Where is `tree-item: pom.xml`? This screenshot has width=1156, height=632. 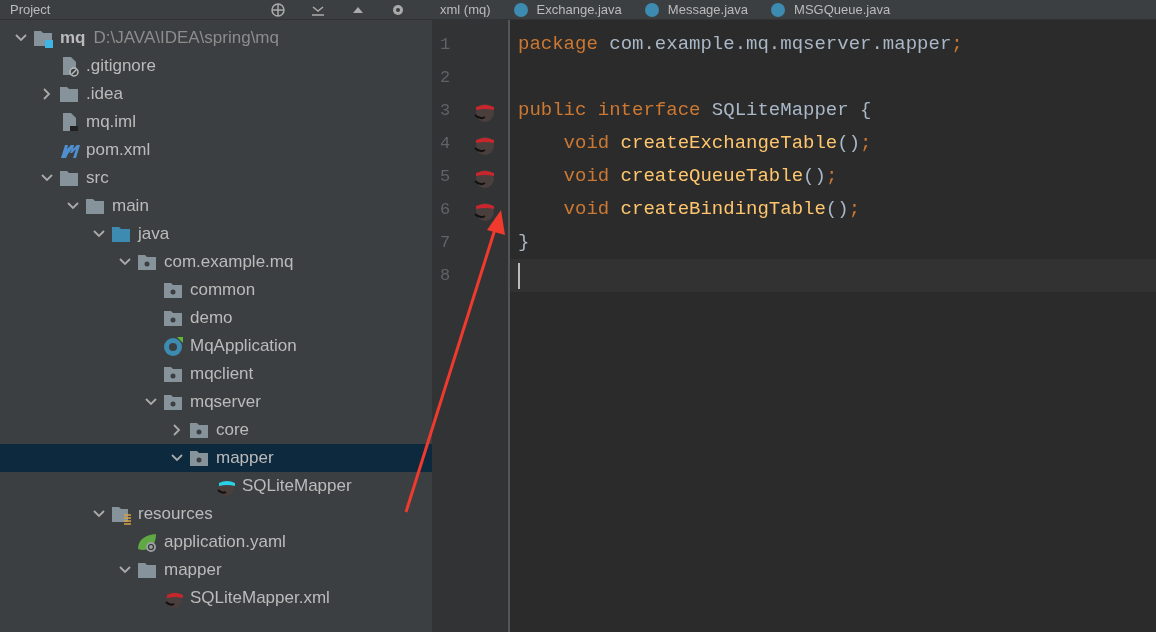
tree-item: pom.xml is located at coordinates (216, 150).